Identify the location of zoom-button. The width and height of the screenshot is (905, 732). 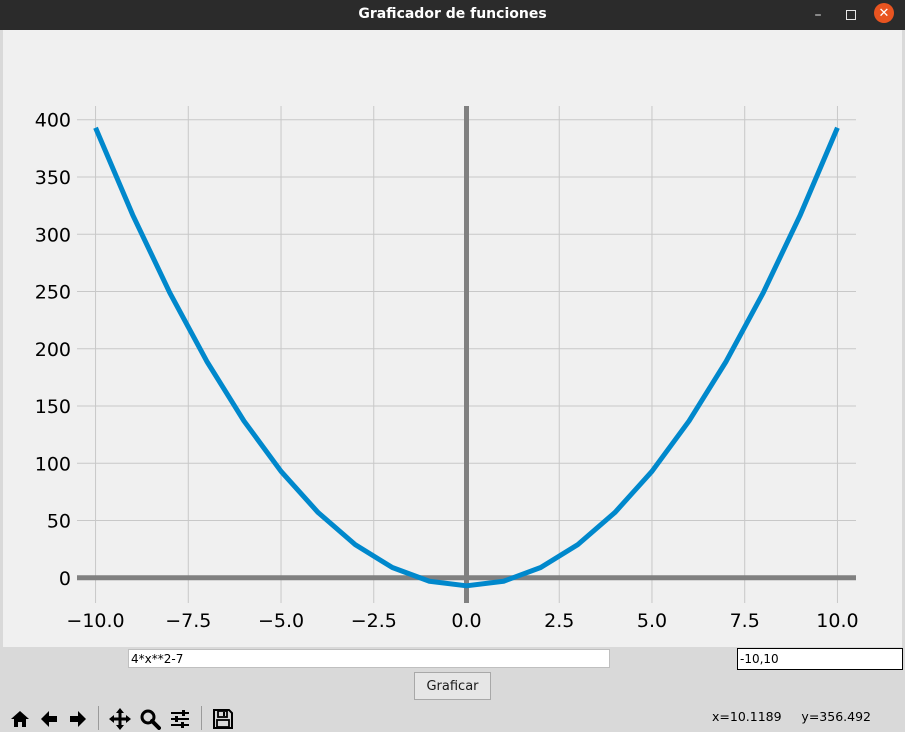
(150, 719).